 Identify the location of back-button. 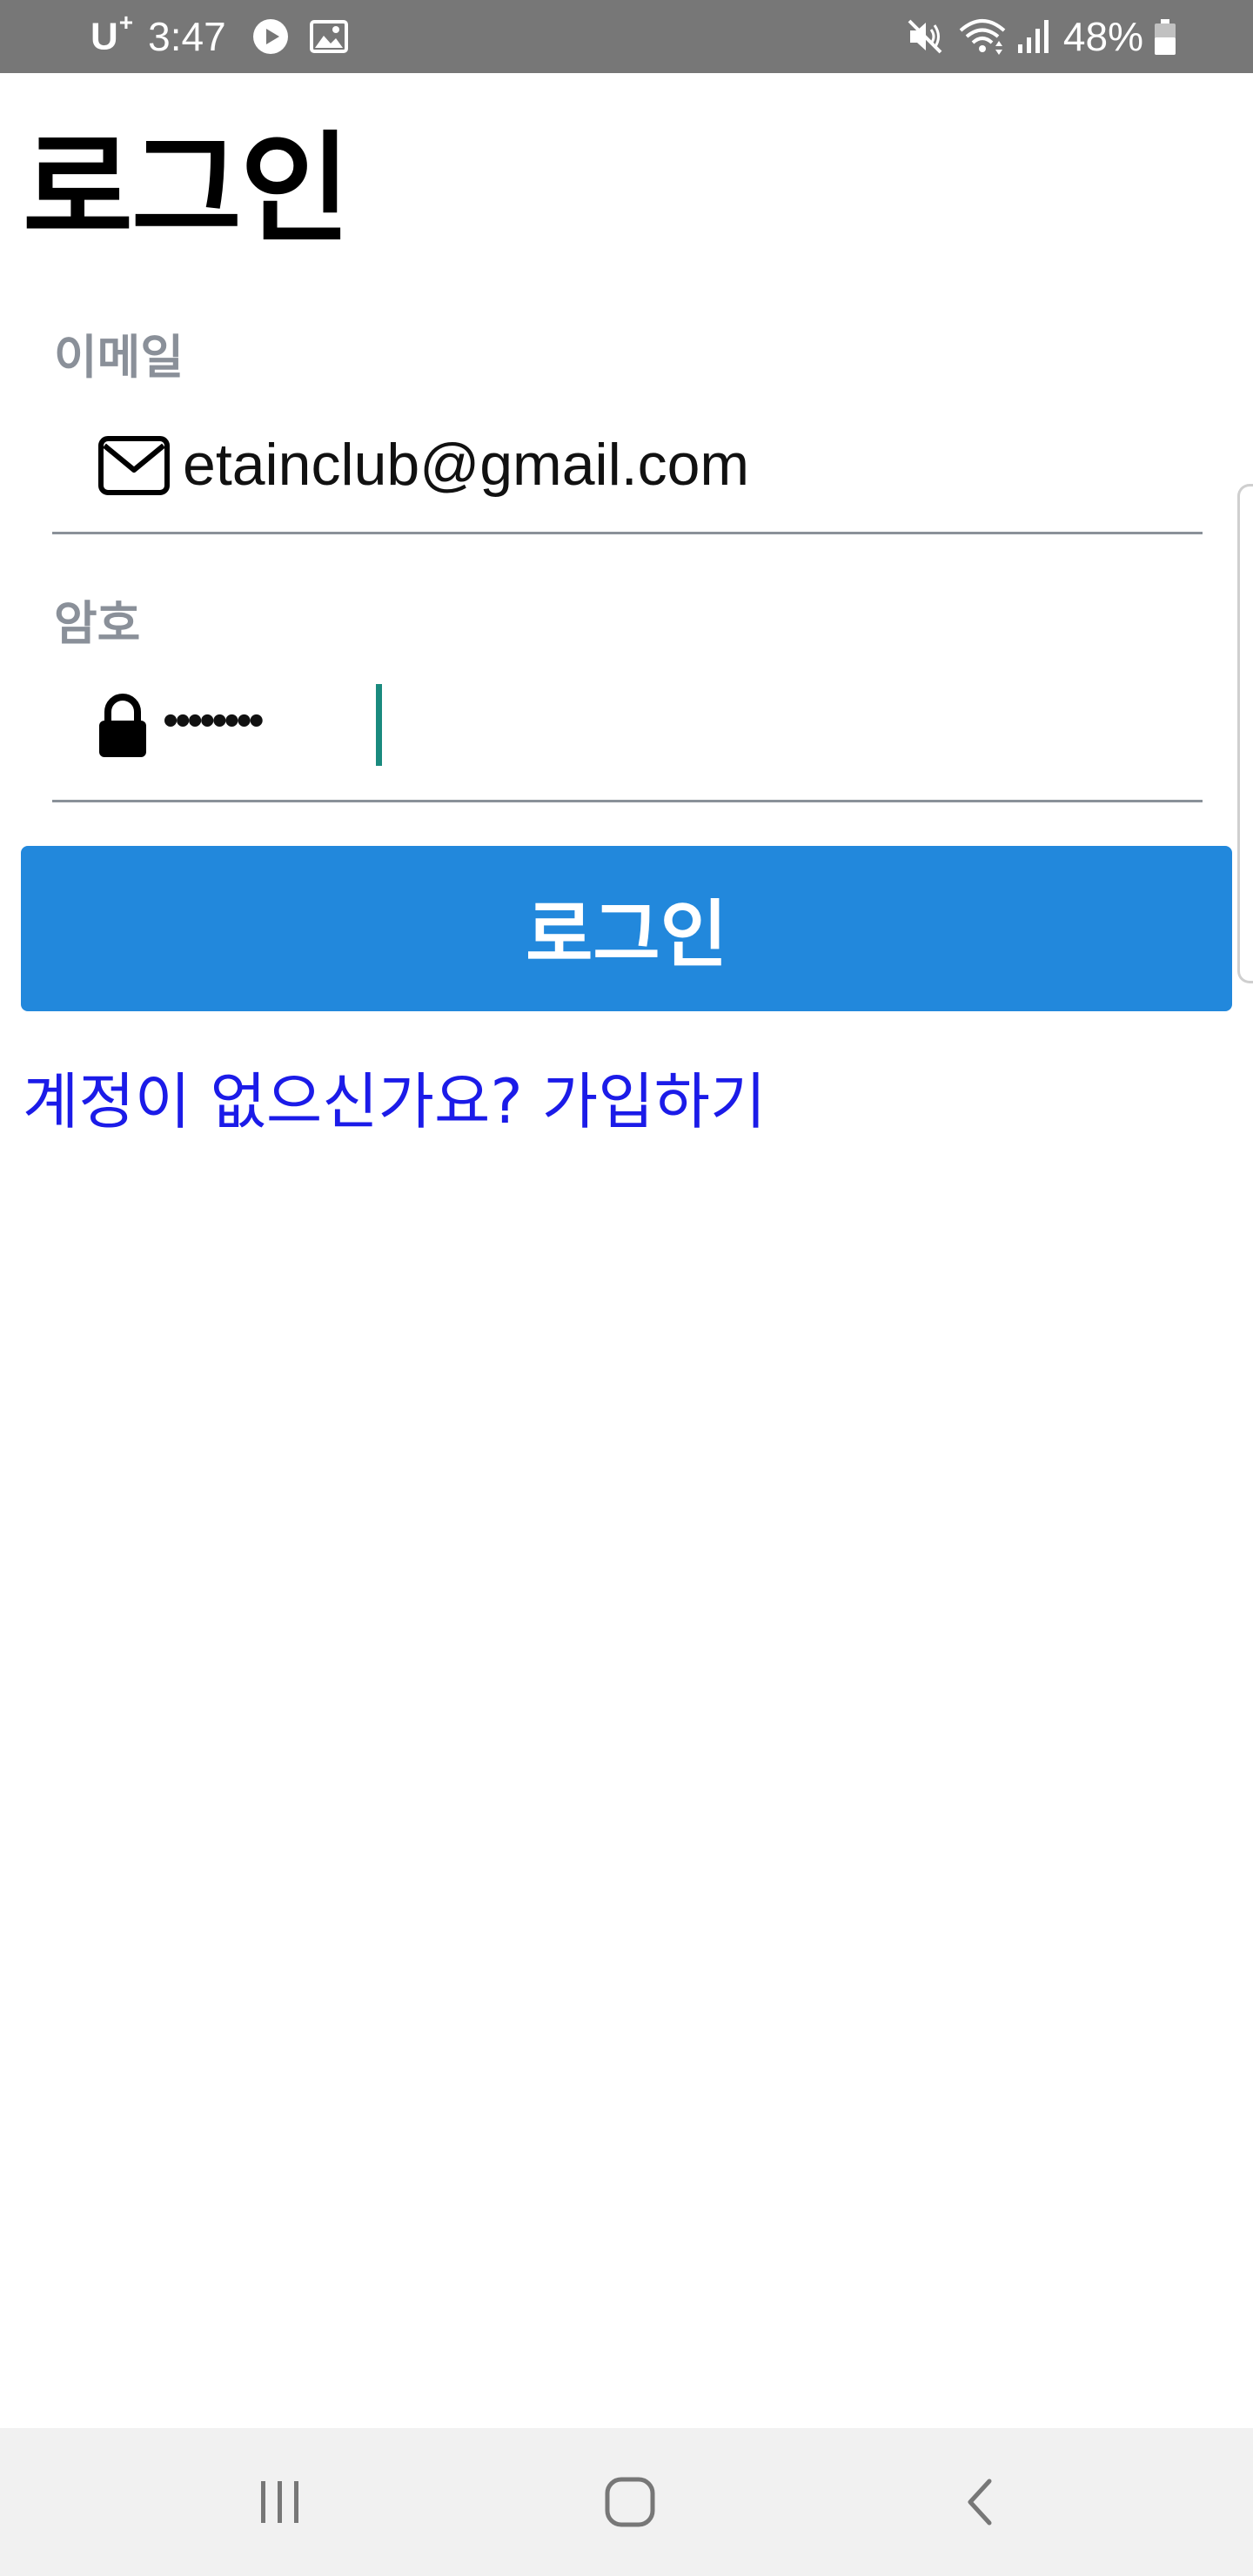
(979, 2502).